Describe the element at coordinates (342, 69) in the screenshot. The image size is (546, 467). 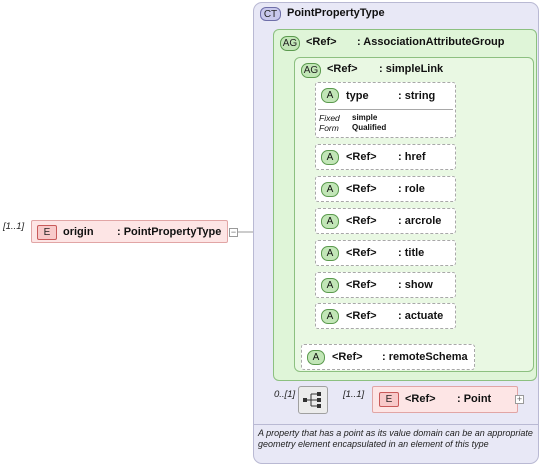
I see `simple-link-ref: <Ref>` at that location.